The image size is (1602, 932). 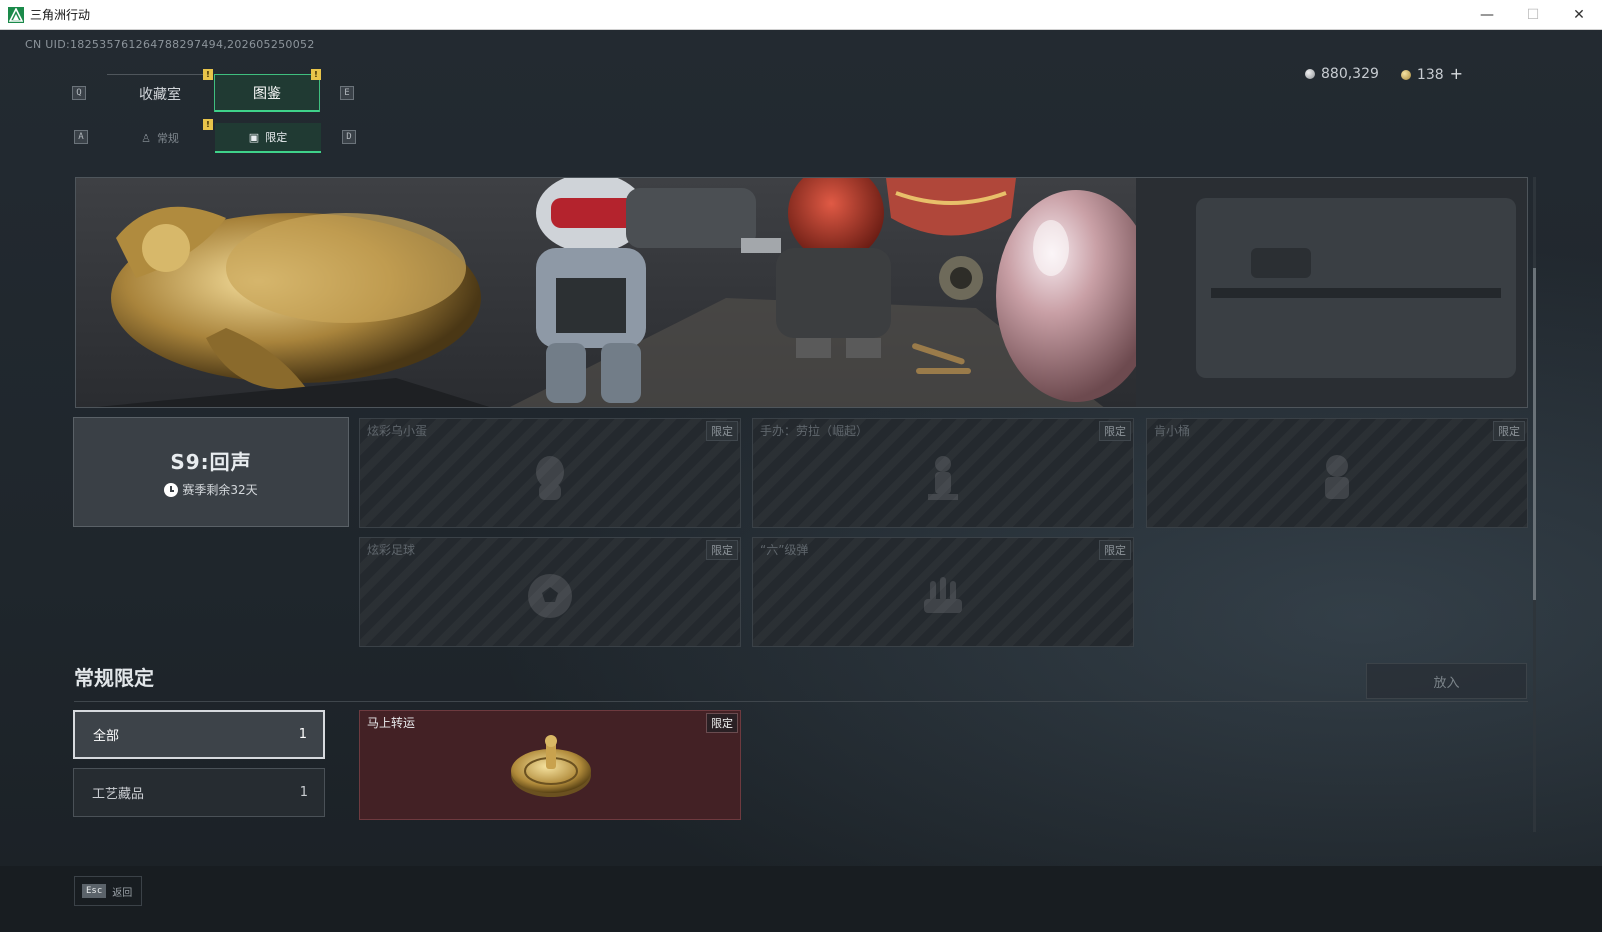 What do you see at coordinates (106, 736) in the screenshot?
I see `filter-label: 全部` at bounding box center [106, 736].